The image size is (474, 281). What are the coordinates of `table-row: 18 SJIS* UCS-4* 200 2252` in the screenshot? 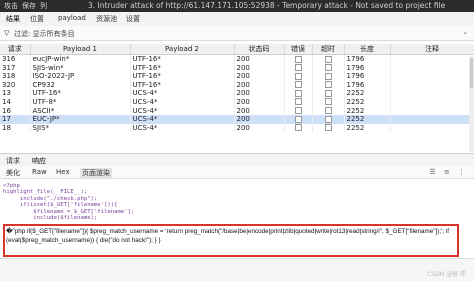 It's located at (237, 128).